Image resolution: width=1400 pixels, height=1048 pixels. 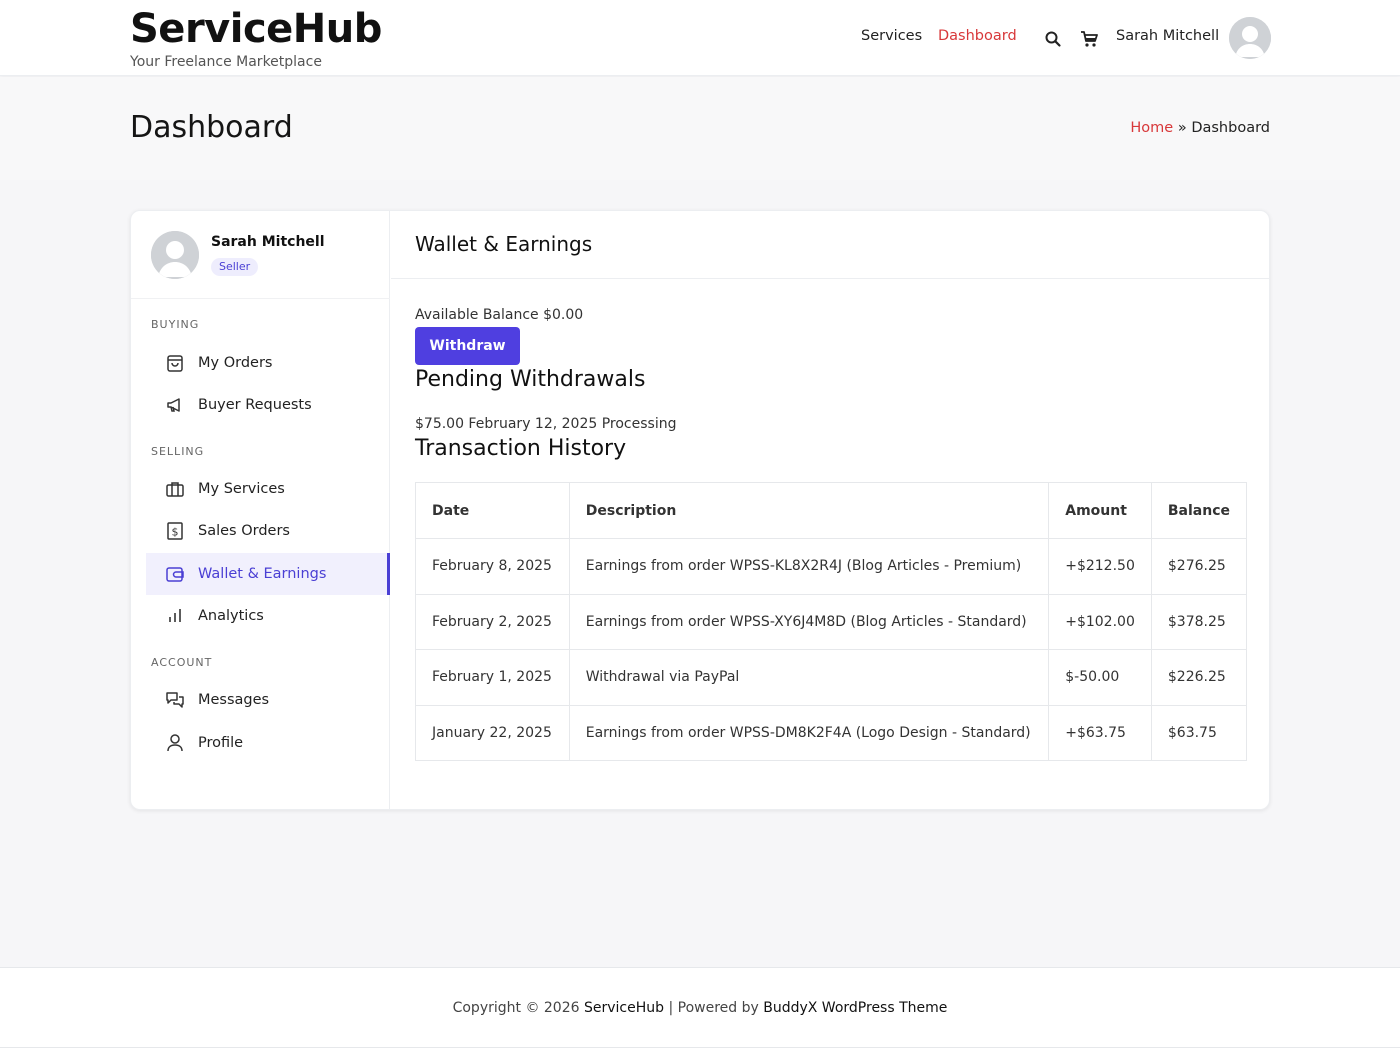 I want to click on sidebar-item-label: Buyer Requests, so click(x=255, y=405).